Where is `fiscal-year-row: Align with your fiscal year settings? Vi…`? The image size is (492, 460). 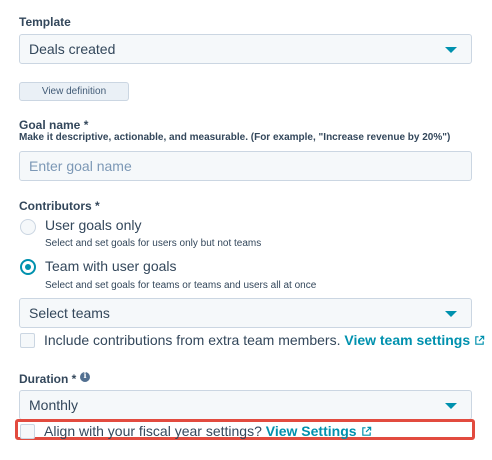 fiscal-year-row: Align with your fiscal year settings? Vi… is located at coordinates (208, 431).